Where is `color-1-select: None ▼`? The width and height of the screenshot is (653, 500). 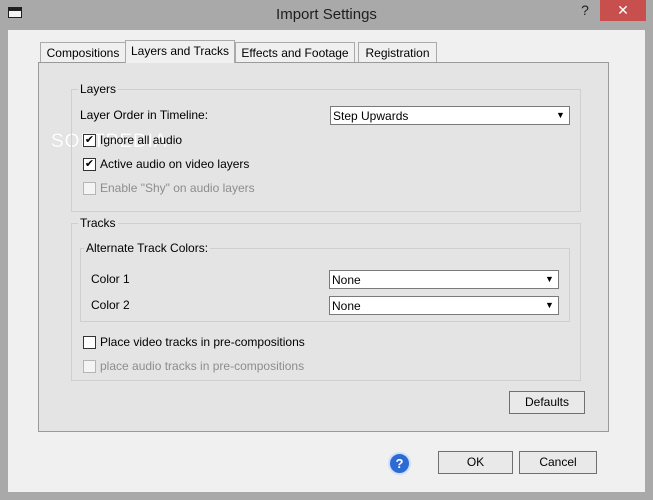 color-1-select: None ▼ is located at coordinates (444, 279).